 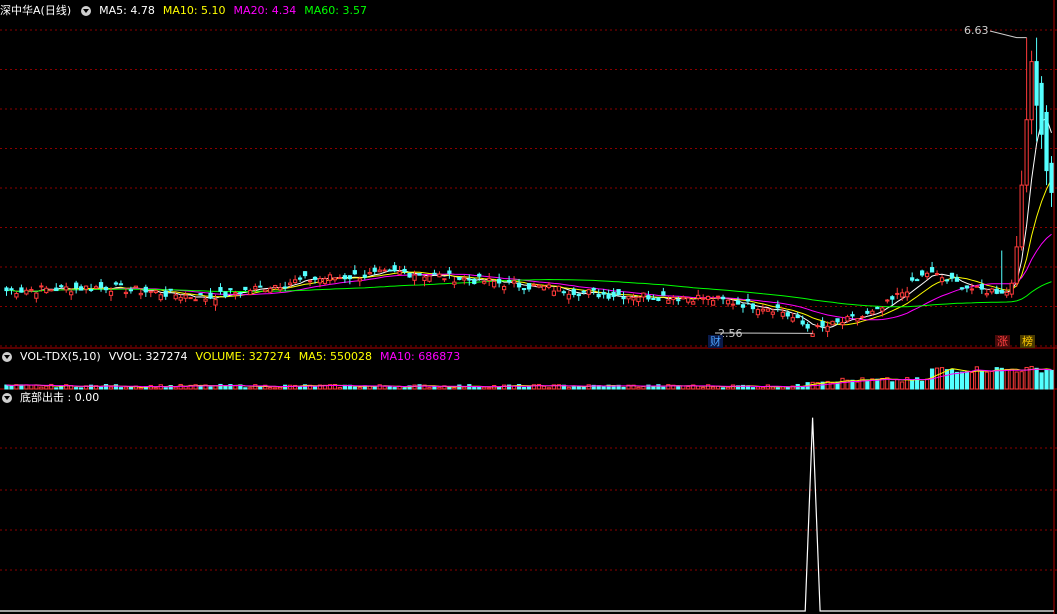 I want to click on price-panel-title: 深中华A(日线), so click(x=36, y=10).